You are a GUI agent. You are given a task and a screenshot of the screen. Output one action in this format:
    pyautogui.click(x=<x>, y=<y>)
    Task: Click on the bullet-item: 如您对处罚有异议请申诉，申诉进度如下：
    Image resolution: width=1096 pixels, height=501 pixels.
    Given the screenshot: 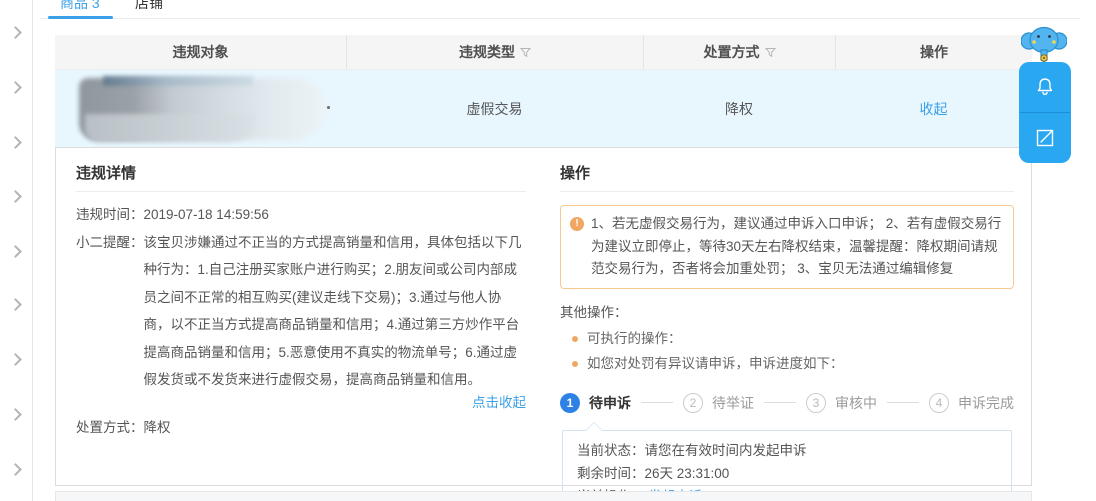 What is the action you would take?
    pyautogui.click(x=793, y=363)
    